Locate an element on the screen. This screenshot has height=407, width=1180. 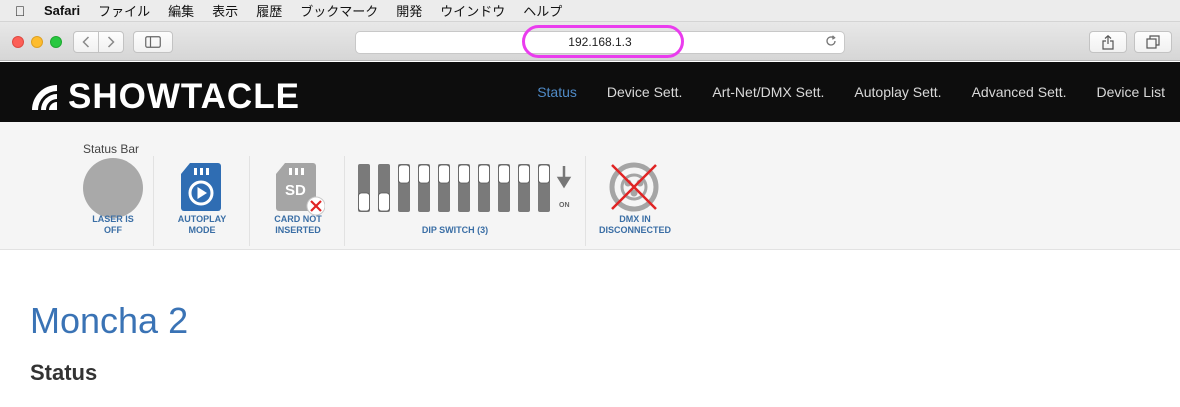
forward-button is located at coordinates (111, 42).